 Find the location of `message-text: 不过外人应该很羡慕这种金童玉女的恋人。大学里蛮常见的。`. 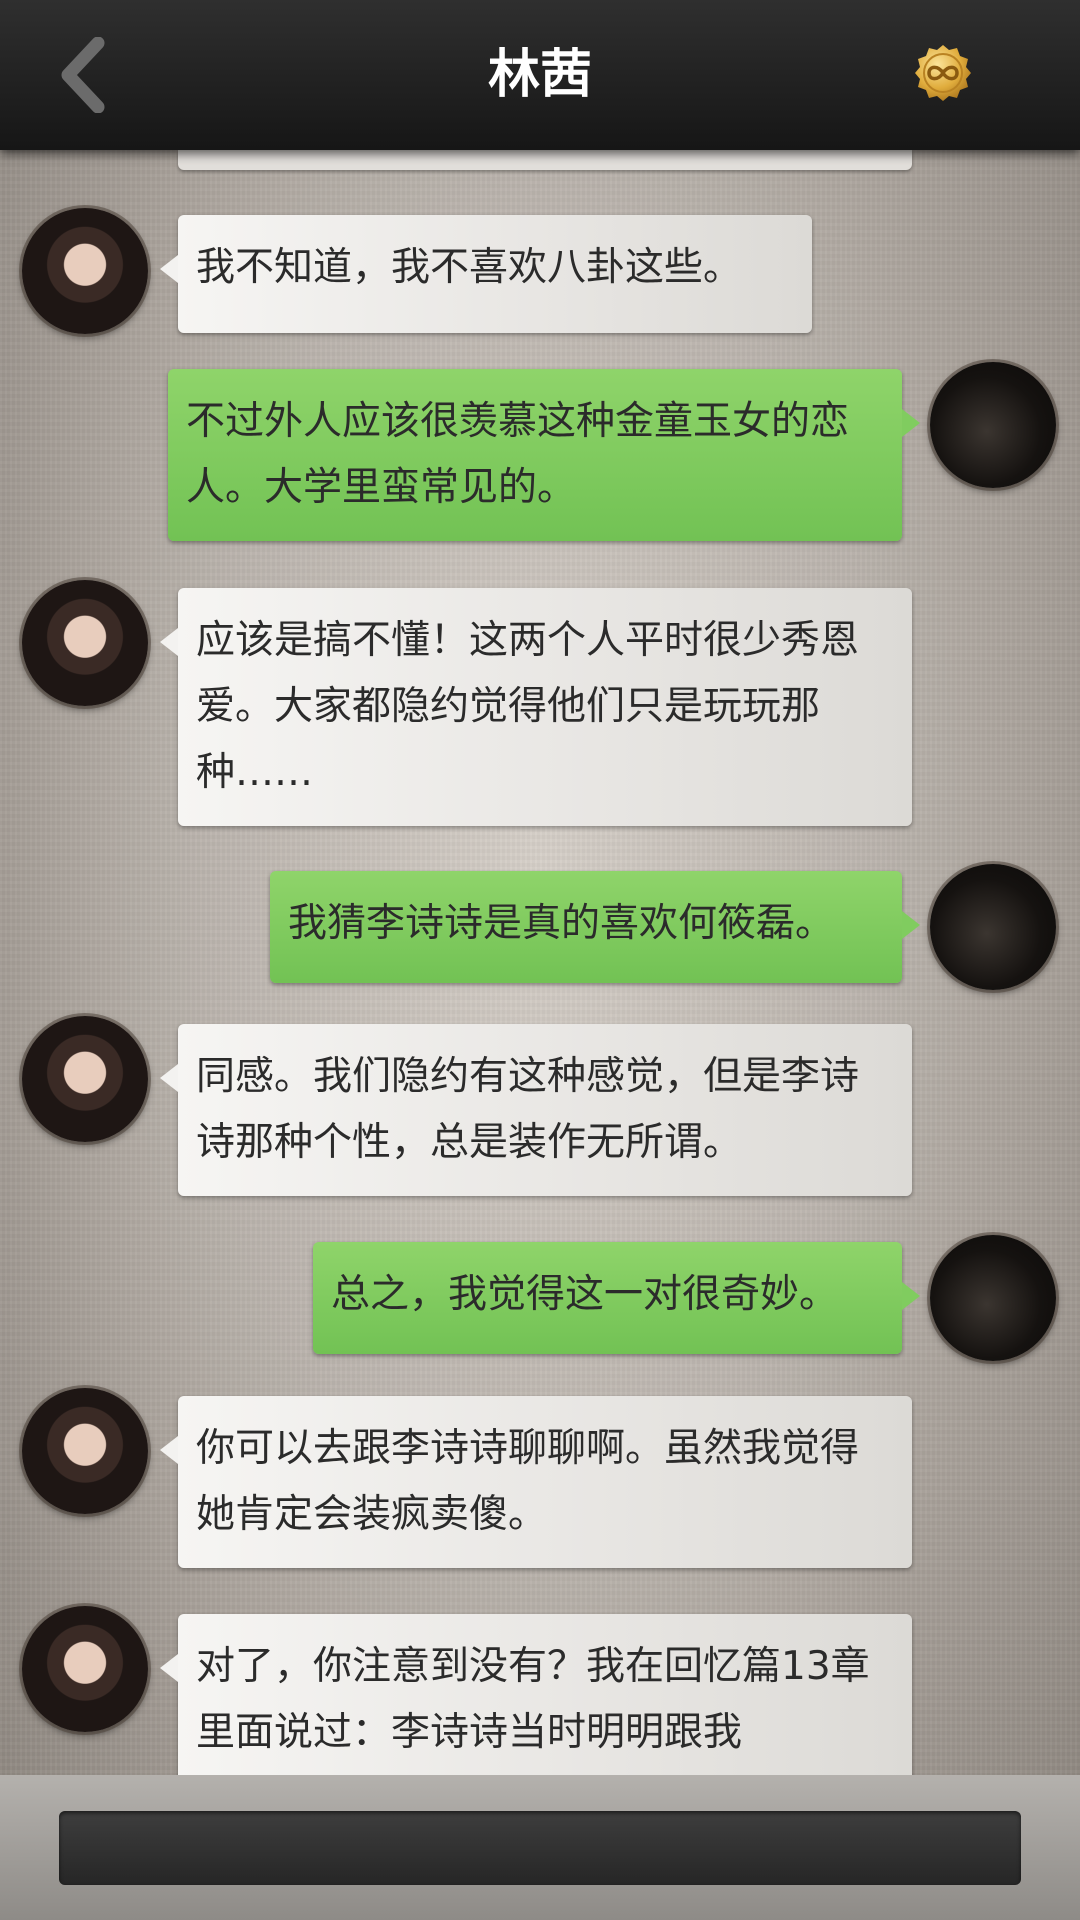

message-text: 不过外人应该很羡慕这种金童玉女的恋人。大学里蛮常见的。 is located at coordinates (518, 454).